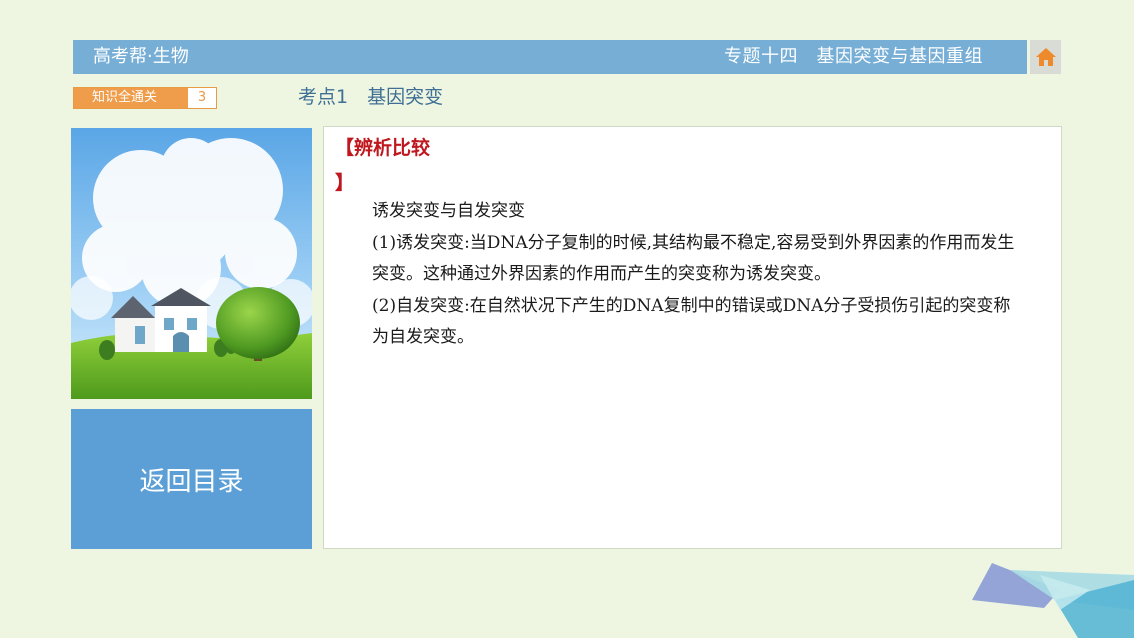  Describe the element at coordinates (423, 337) in the screenshot. I see `content-line: 为自发突变。` at that location.